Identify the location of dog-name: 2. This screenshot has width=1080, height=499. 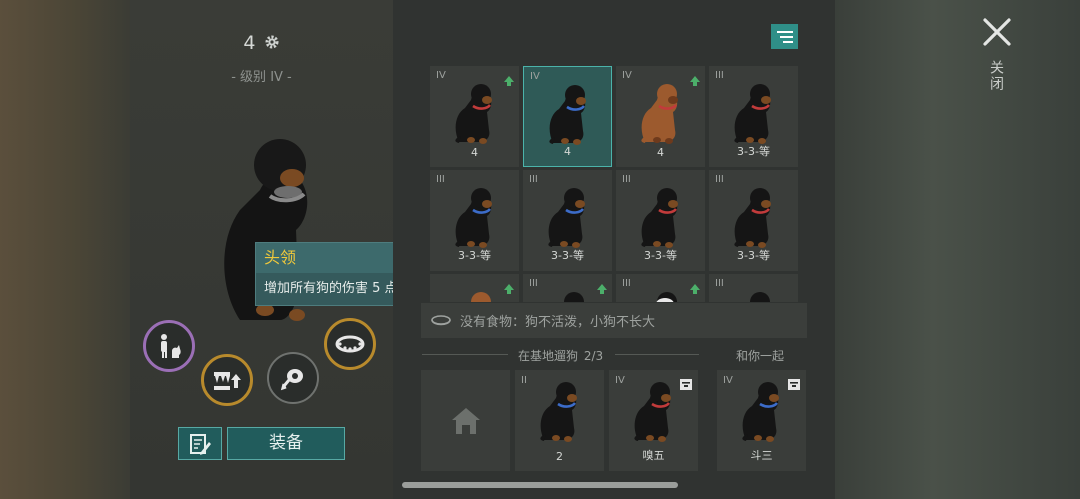
(559, 456).